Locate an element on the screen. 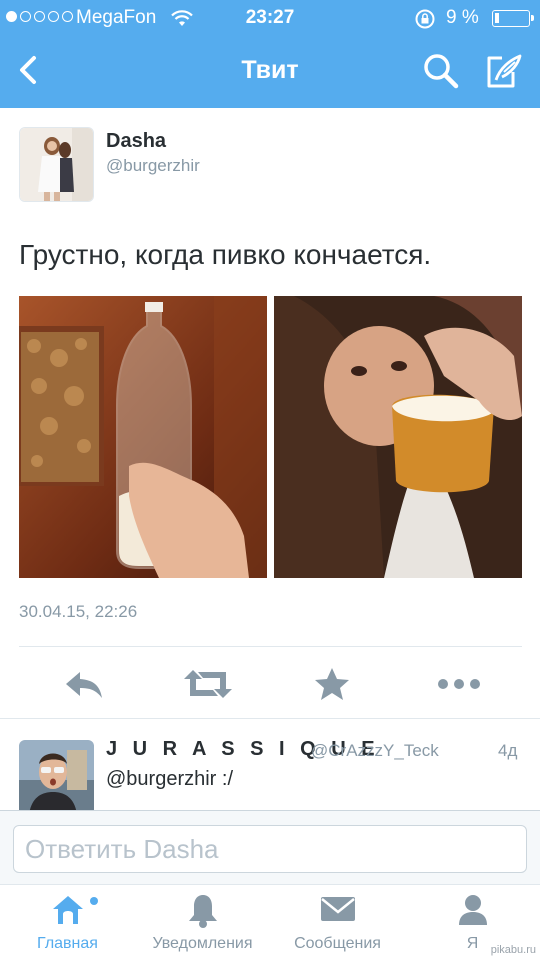 The width and height of the screenshot is (540, 960). search-icon is located at coordinates (441, 71).